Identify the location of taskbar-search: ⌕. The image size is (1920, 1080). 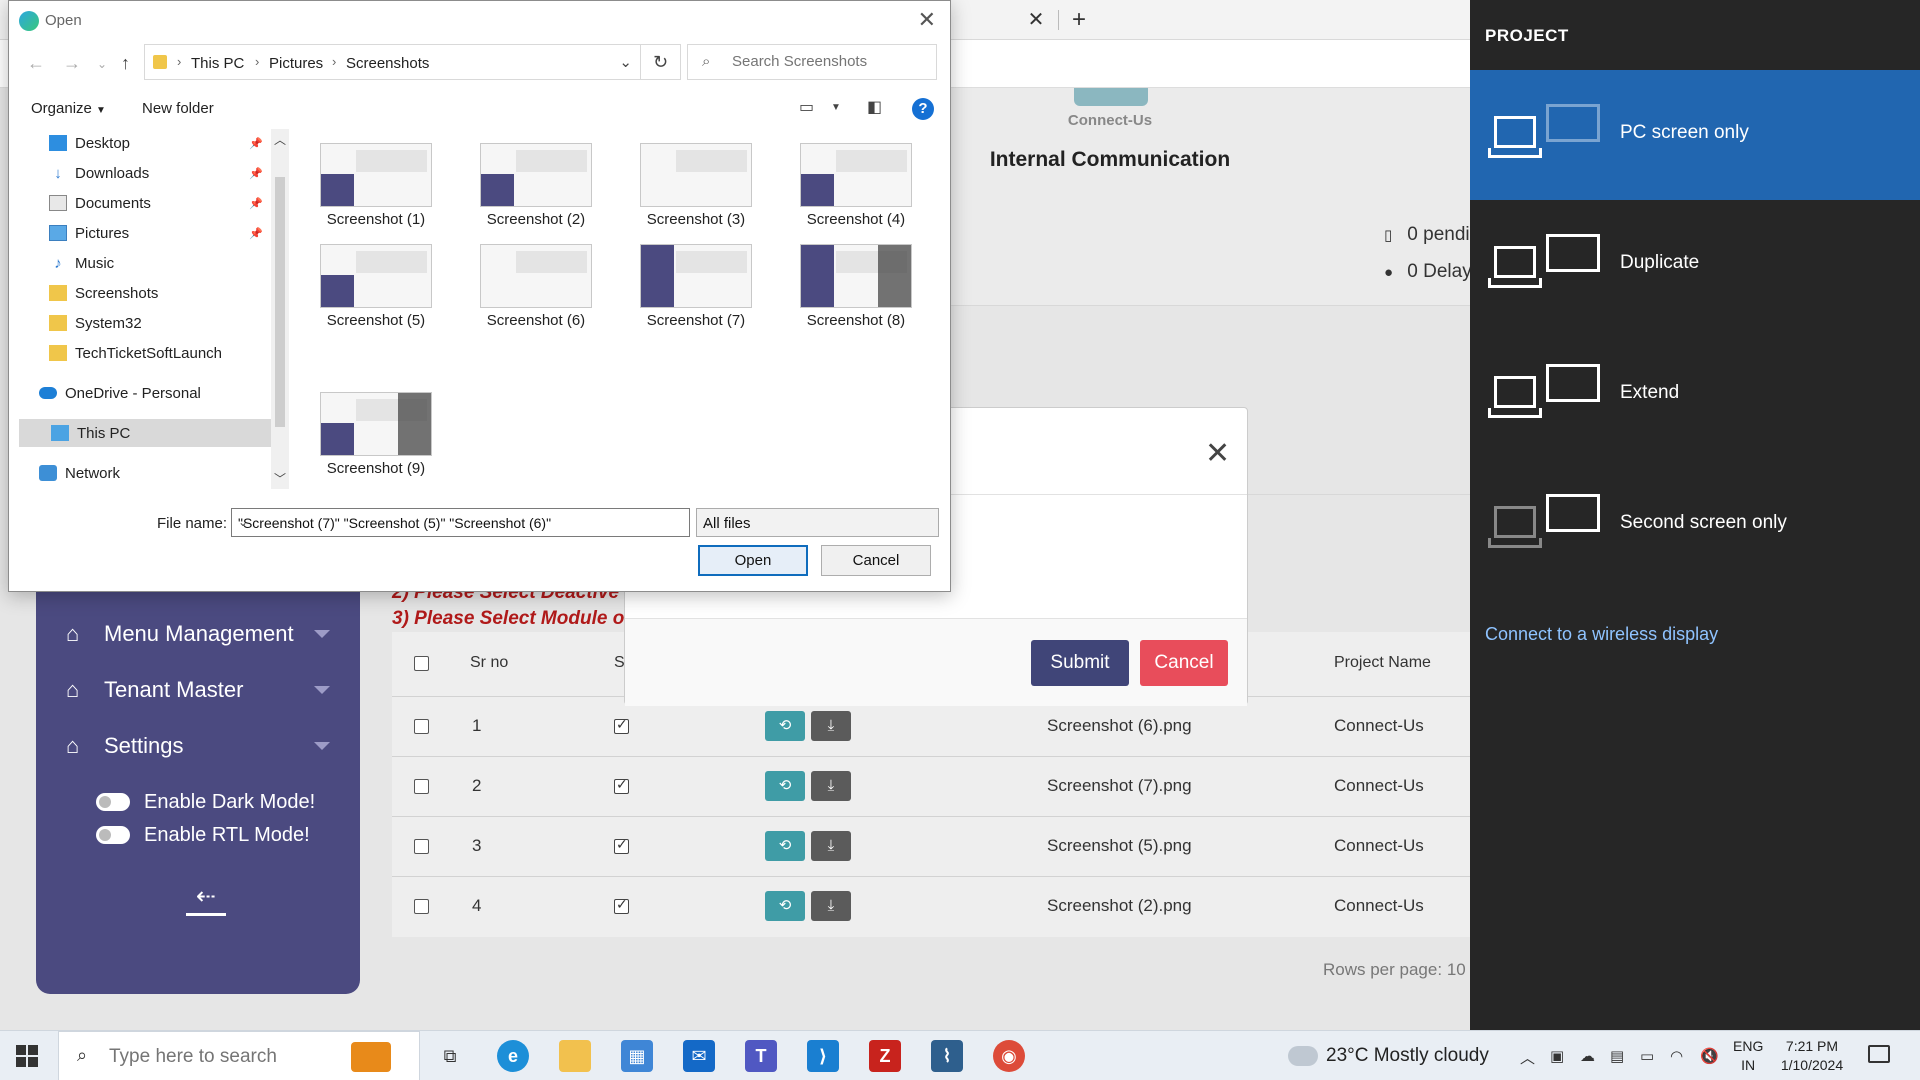
(239, 1055).